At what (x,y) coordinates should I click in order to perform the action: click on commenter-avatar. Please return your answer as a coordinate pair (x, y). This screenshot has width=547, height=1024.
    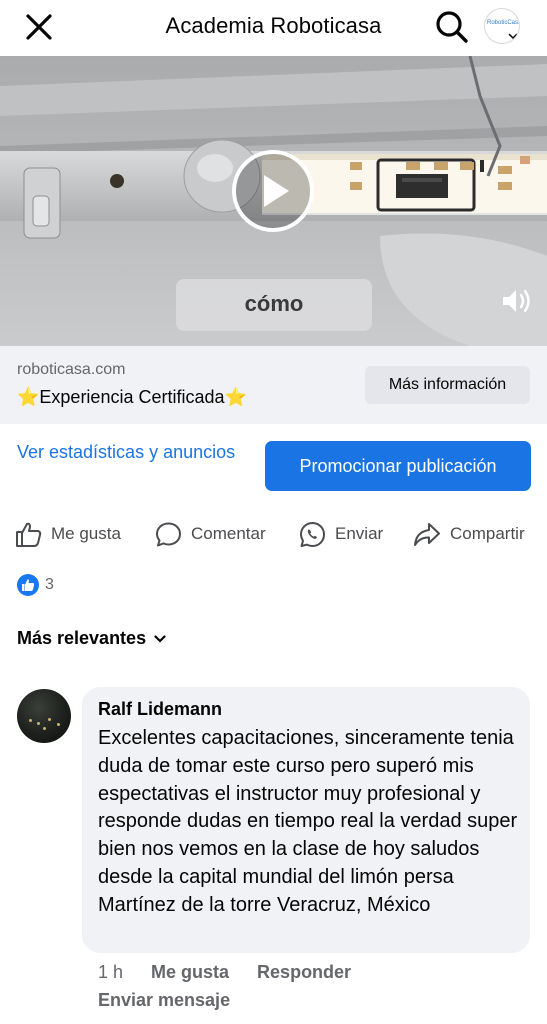
    Looking at the image, I should click on (44, 716).